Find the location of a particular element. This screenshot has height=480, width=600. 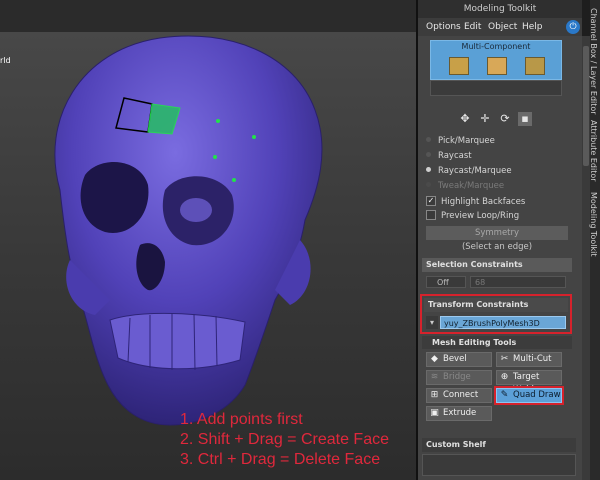

vertex-mode-icon is located at coordinates (459, 66).